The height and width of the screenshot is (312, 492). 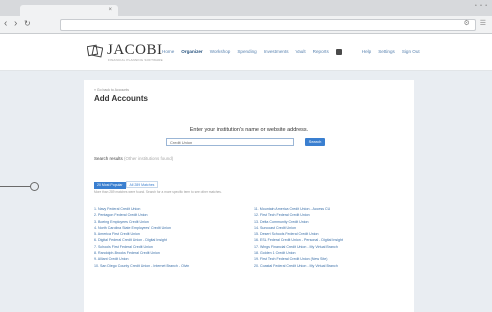 What do you see at coordinates (230, 142) in the screenshot?
I see `institution-search-input: Credit Union` at bounding box center [230, 142].